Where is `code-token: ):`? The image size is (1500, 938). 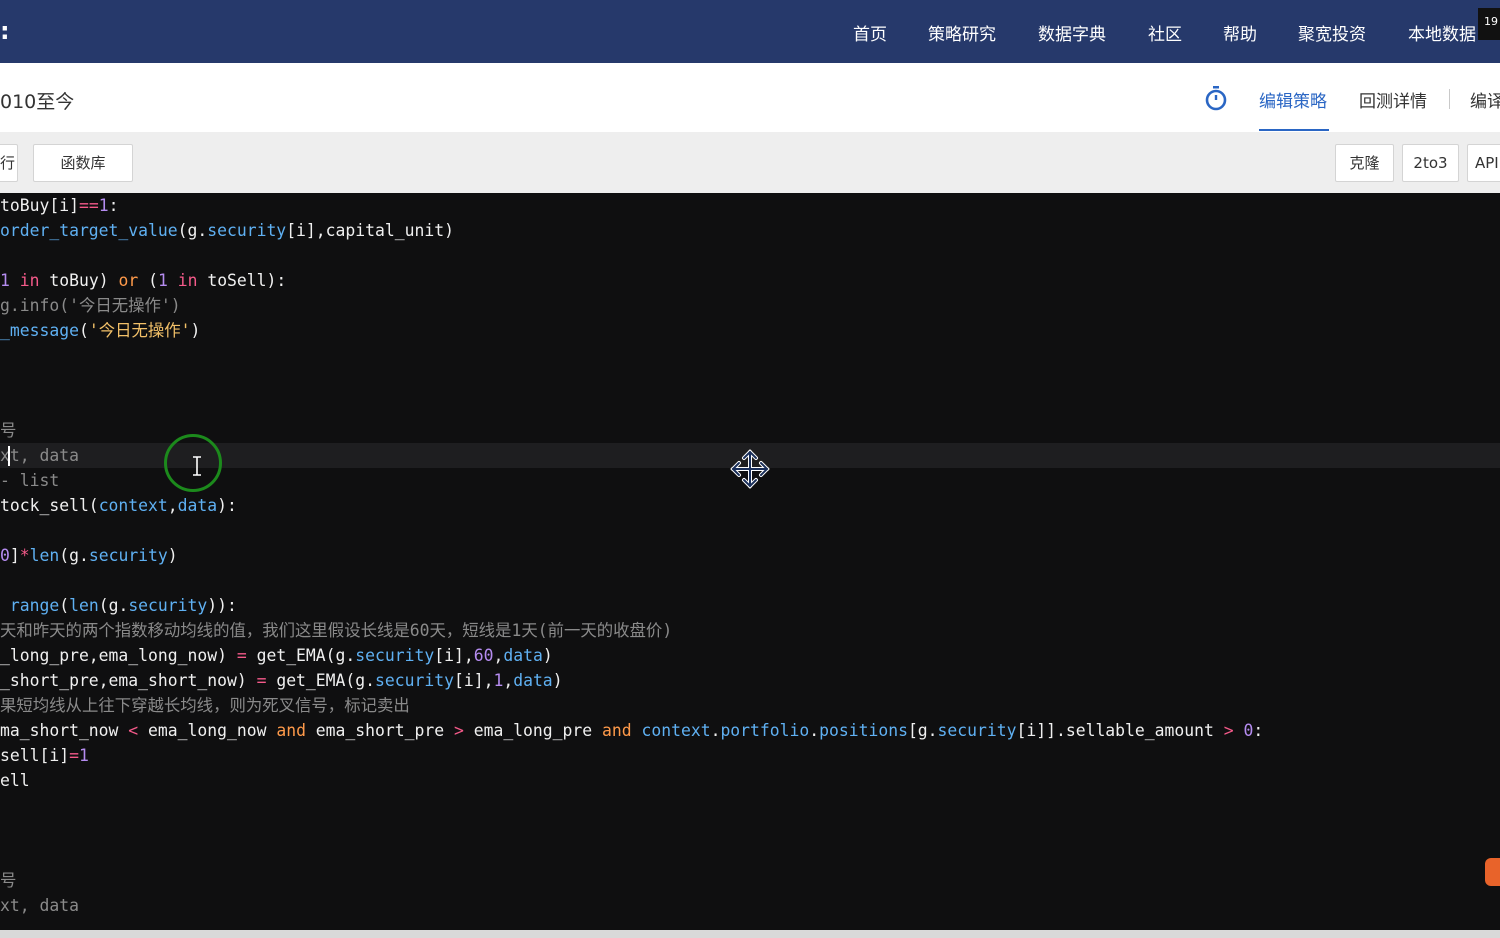 code-token: ): is located at coordinates (227, 505).